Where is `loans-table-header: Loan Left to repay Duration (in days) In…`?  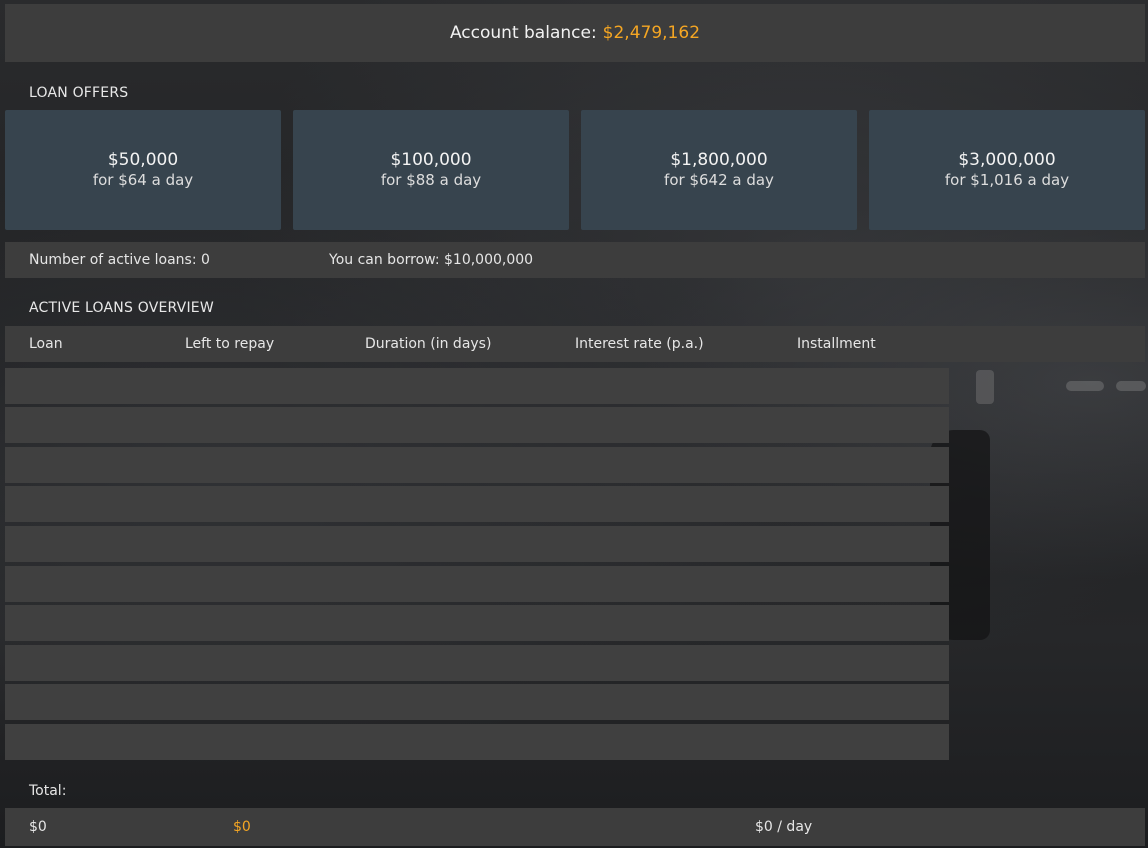 loans-table-header: Loan Left to repay Duration (in days) In… is located at coordinates (575, 344).